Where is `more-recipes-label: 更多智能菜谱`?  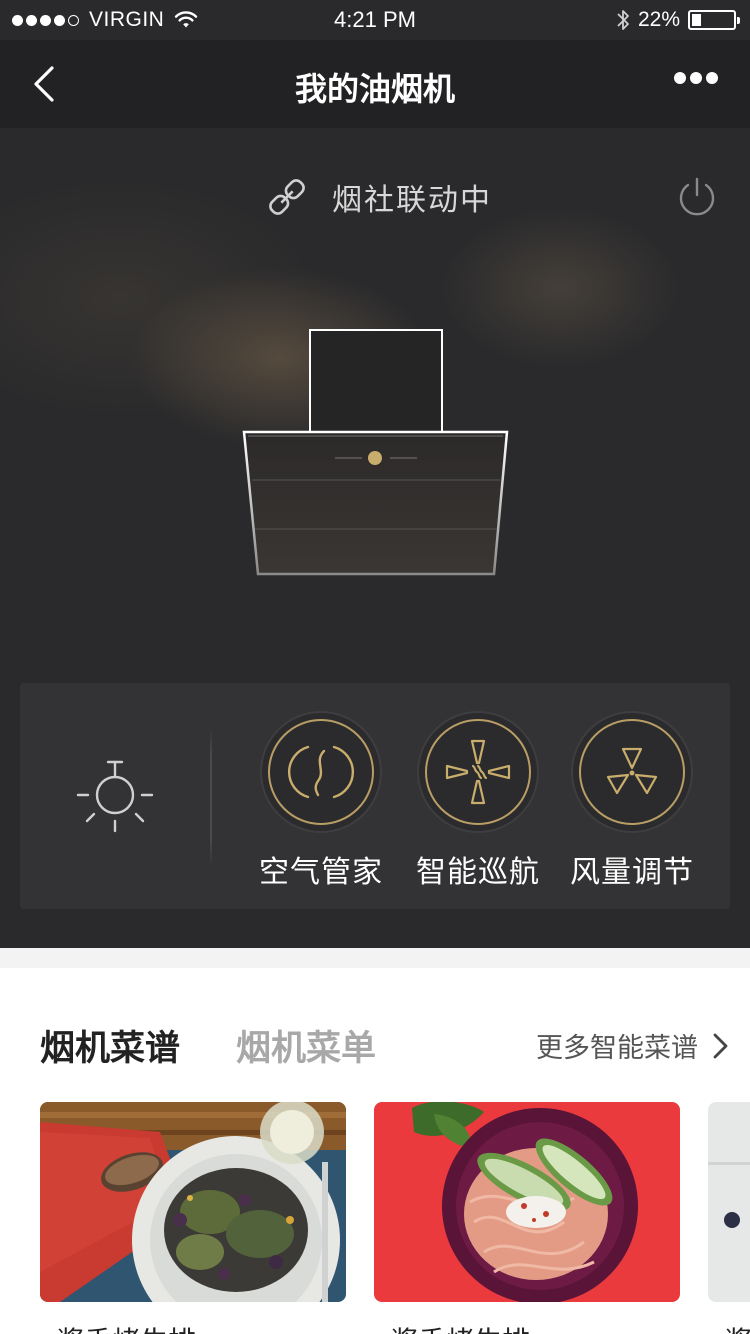
more-recipes-label: 更多智能菜谱 is located at coordinates (617, 1048).